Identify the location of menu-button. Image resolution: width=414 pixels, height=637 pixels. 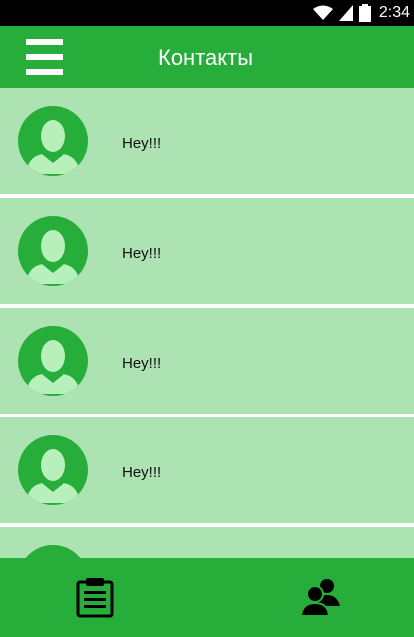
(44, 57).